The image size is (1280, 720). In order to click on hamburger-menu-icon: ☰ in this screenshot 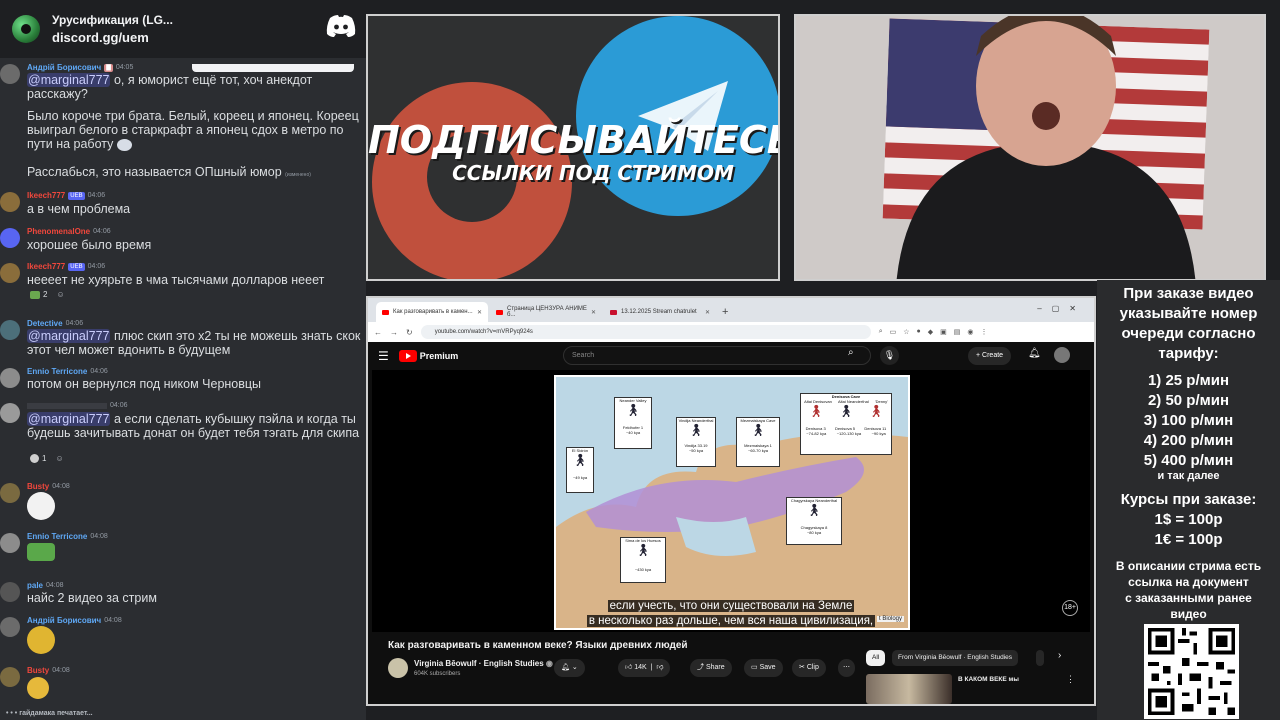, I will do `click(383, 356)`.